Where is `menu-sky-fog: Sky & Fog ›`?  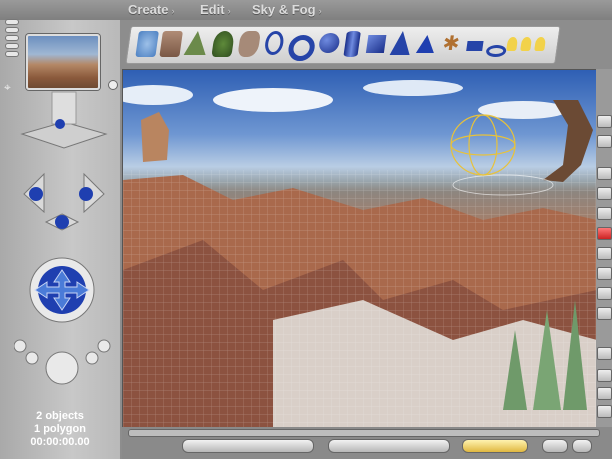 menu-sky-fog: Sky & Fog › is located at coordinates (287, 9).